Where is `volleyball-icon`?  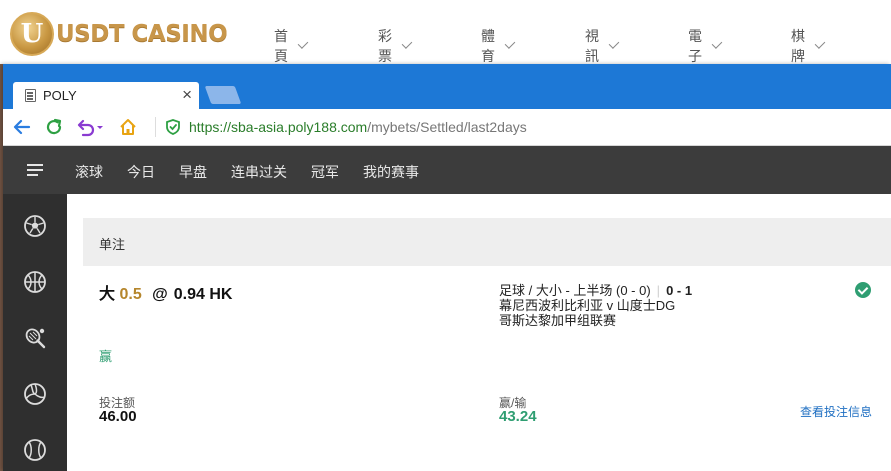 volleyball-icon is located at coordinates (35, 394).